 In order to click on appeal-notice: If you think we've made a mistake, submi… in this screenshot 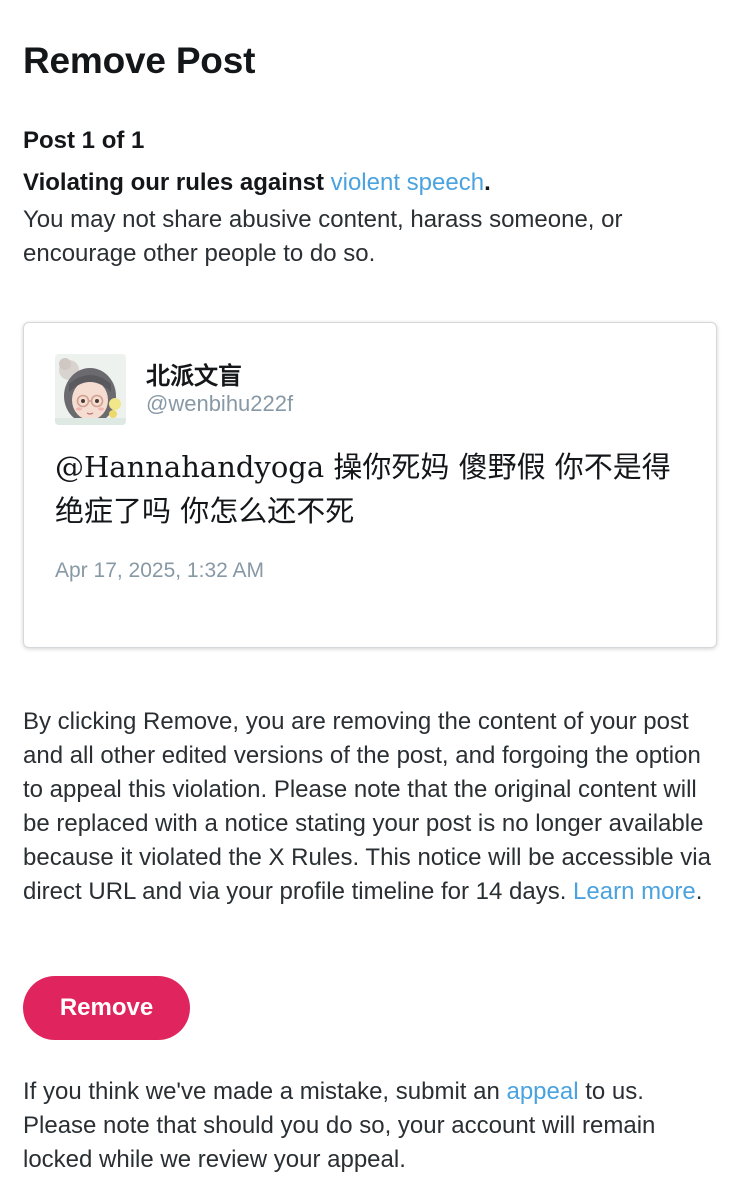, I will do `click(373, 1126)`.